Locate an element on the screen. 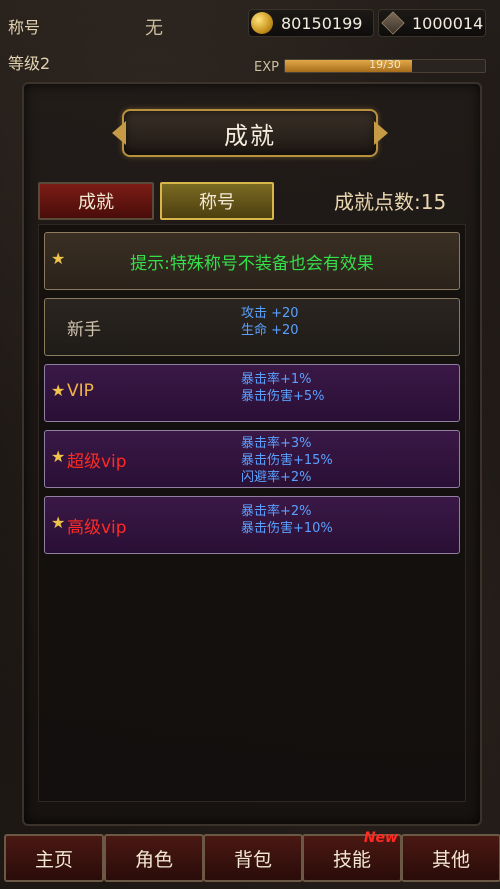  list-item-title: ★ 超级vip 暴击率+3% 暴击伤害+15% 闪避率+2% is located at coordinates (252, 459).